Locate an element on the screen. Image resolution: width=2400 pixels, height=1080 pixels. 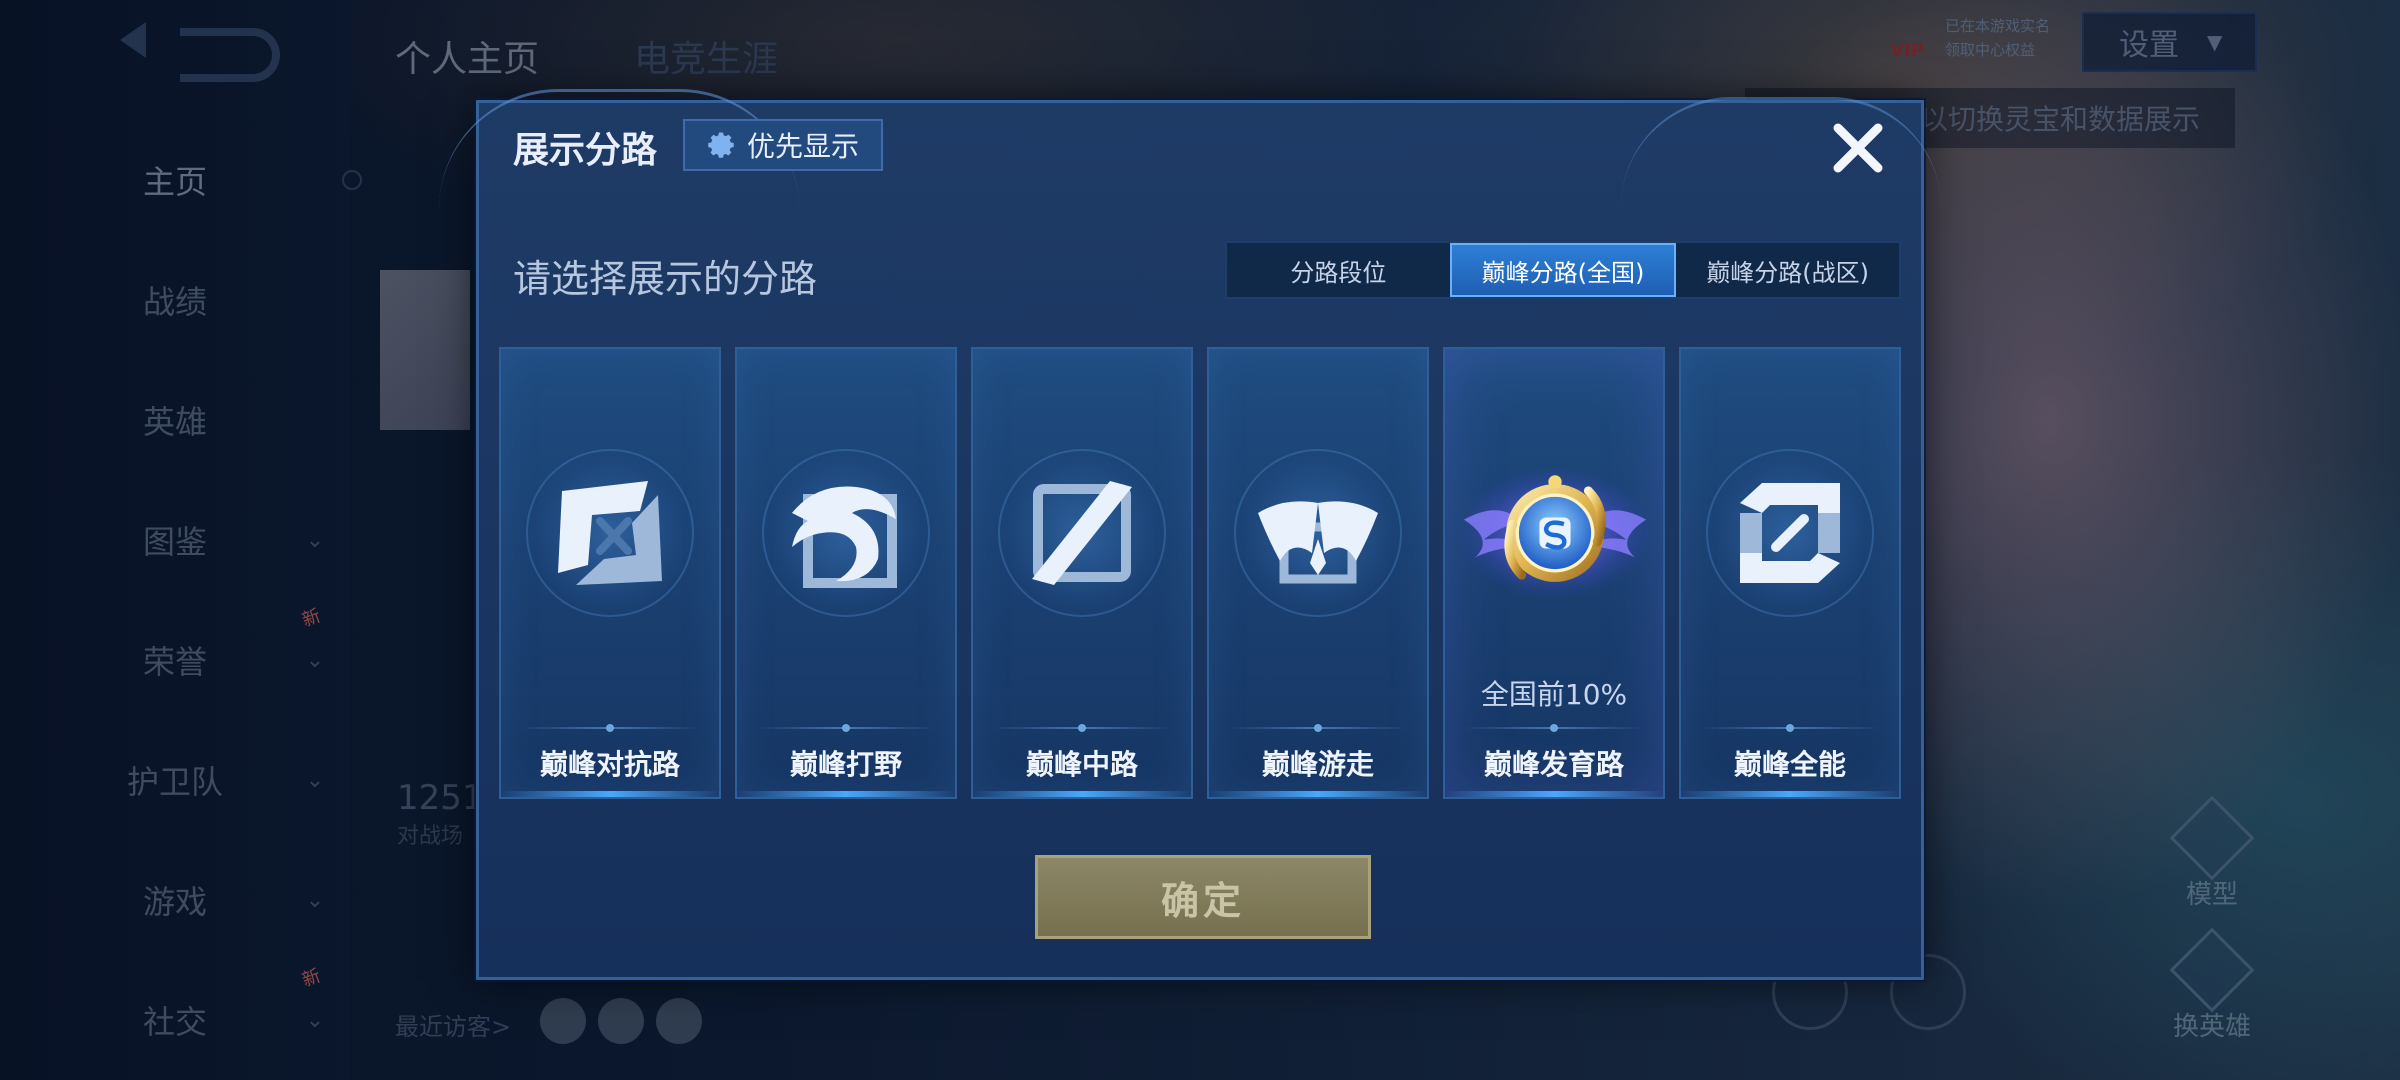
tab-lane-rank: 分路段位 is located at coordinates (1338, 270).